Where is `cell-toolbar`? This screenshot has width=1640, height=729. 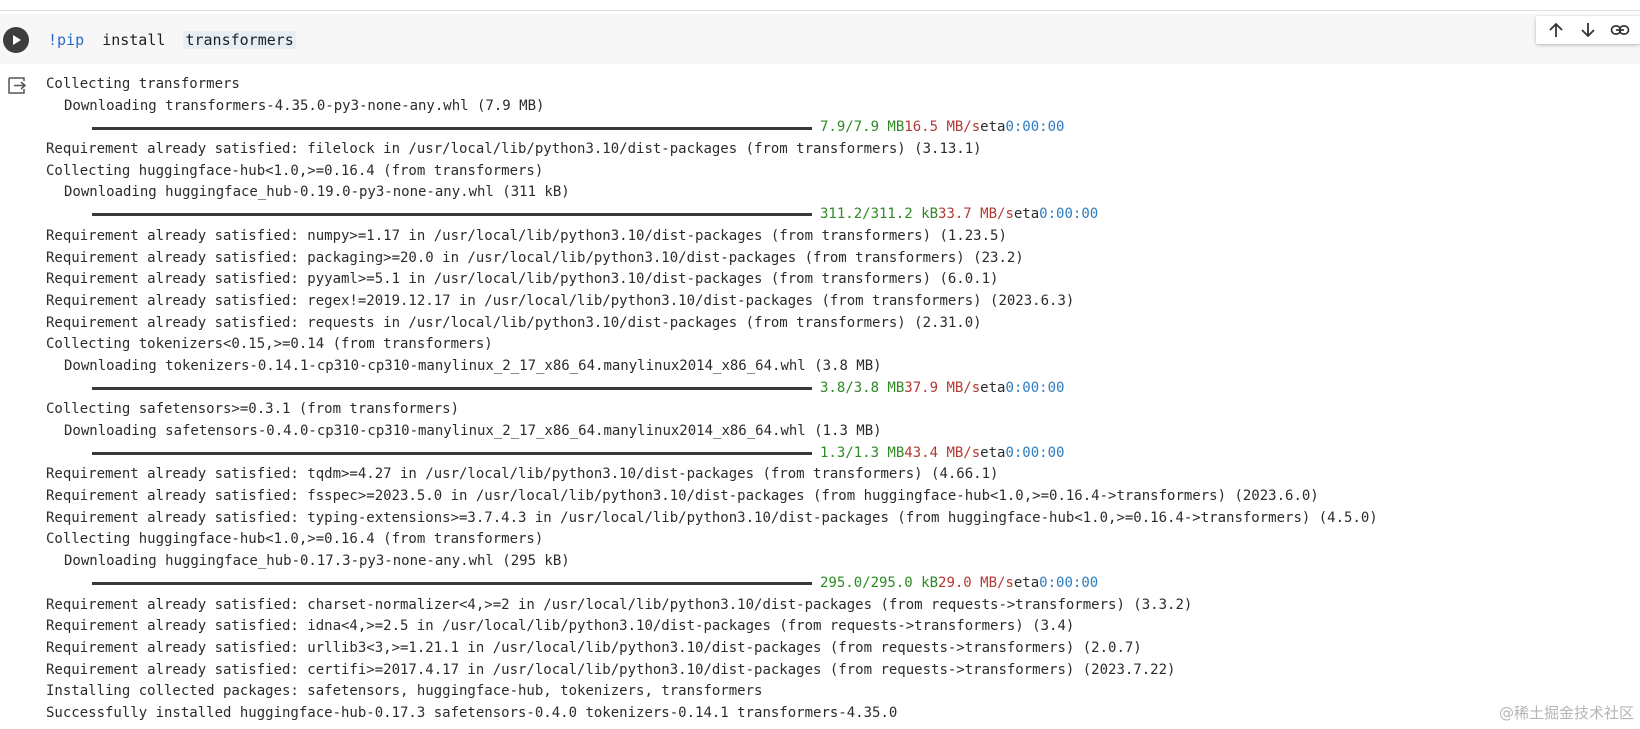
cell-toolbar is located at coordinates (1588, 30).